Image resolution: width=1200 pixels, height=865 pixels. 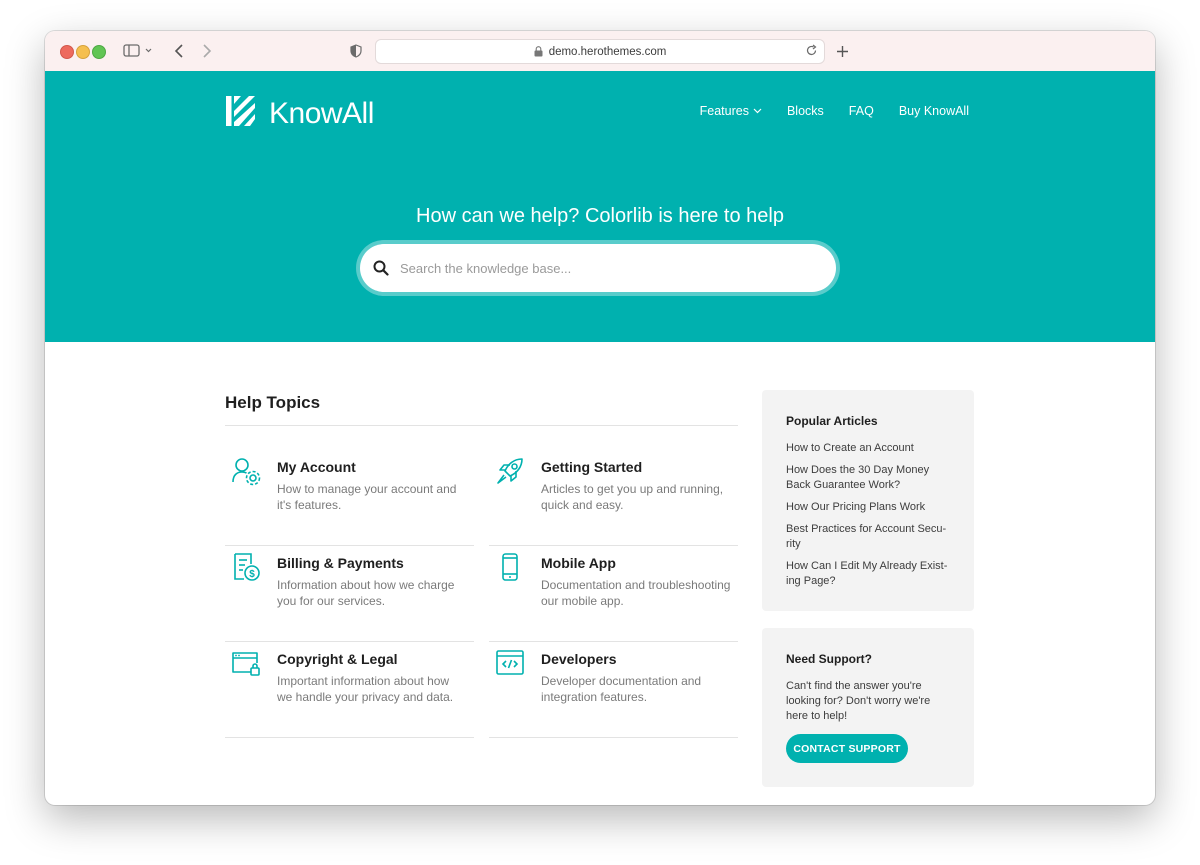 I want to click on forward-arrow-icon, so click(x=207, y=51).